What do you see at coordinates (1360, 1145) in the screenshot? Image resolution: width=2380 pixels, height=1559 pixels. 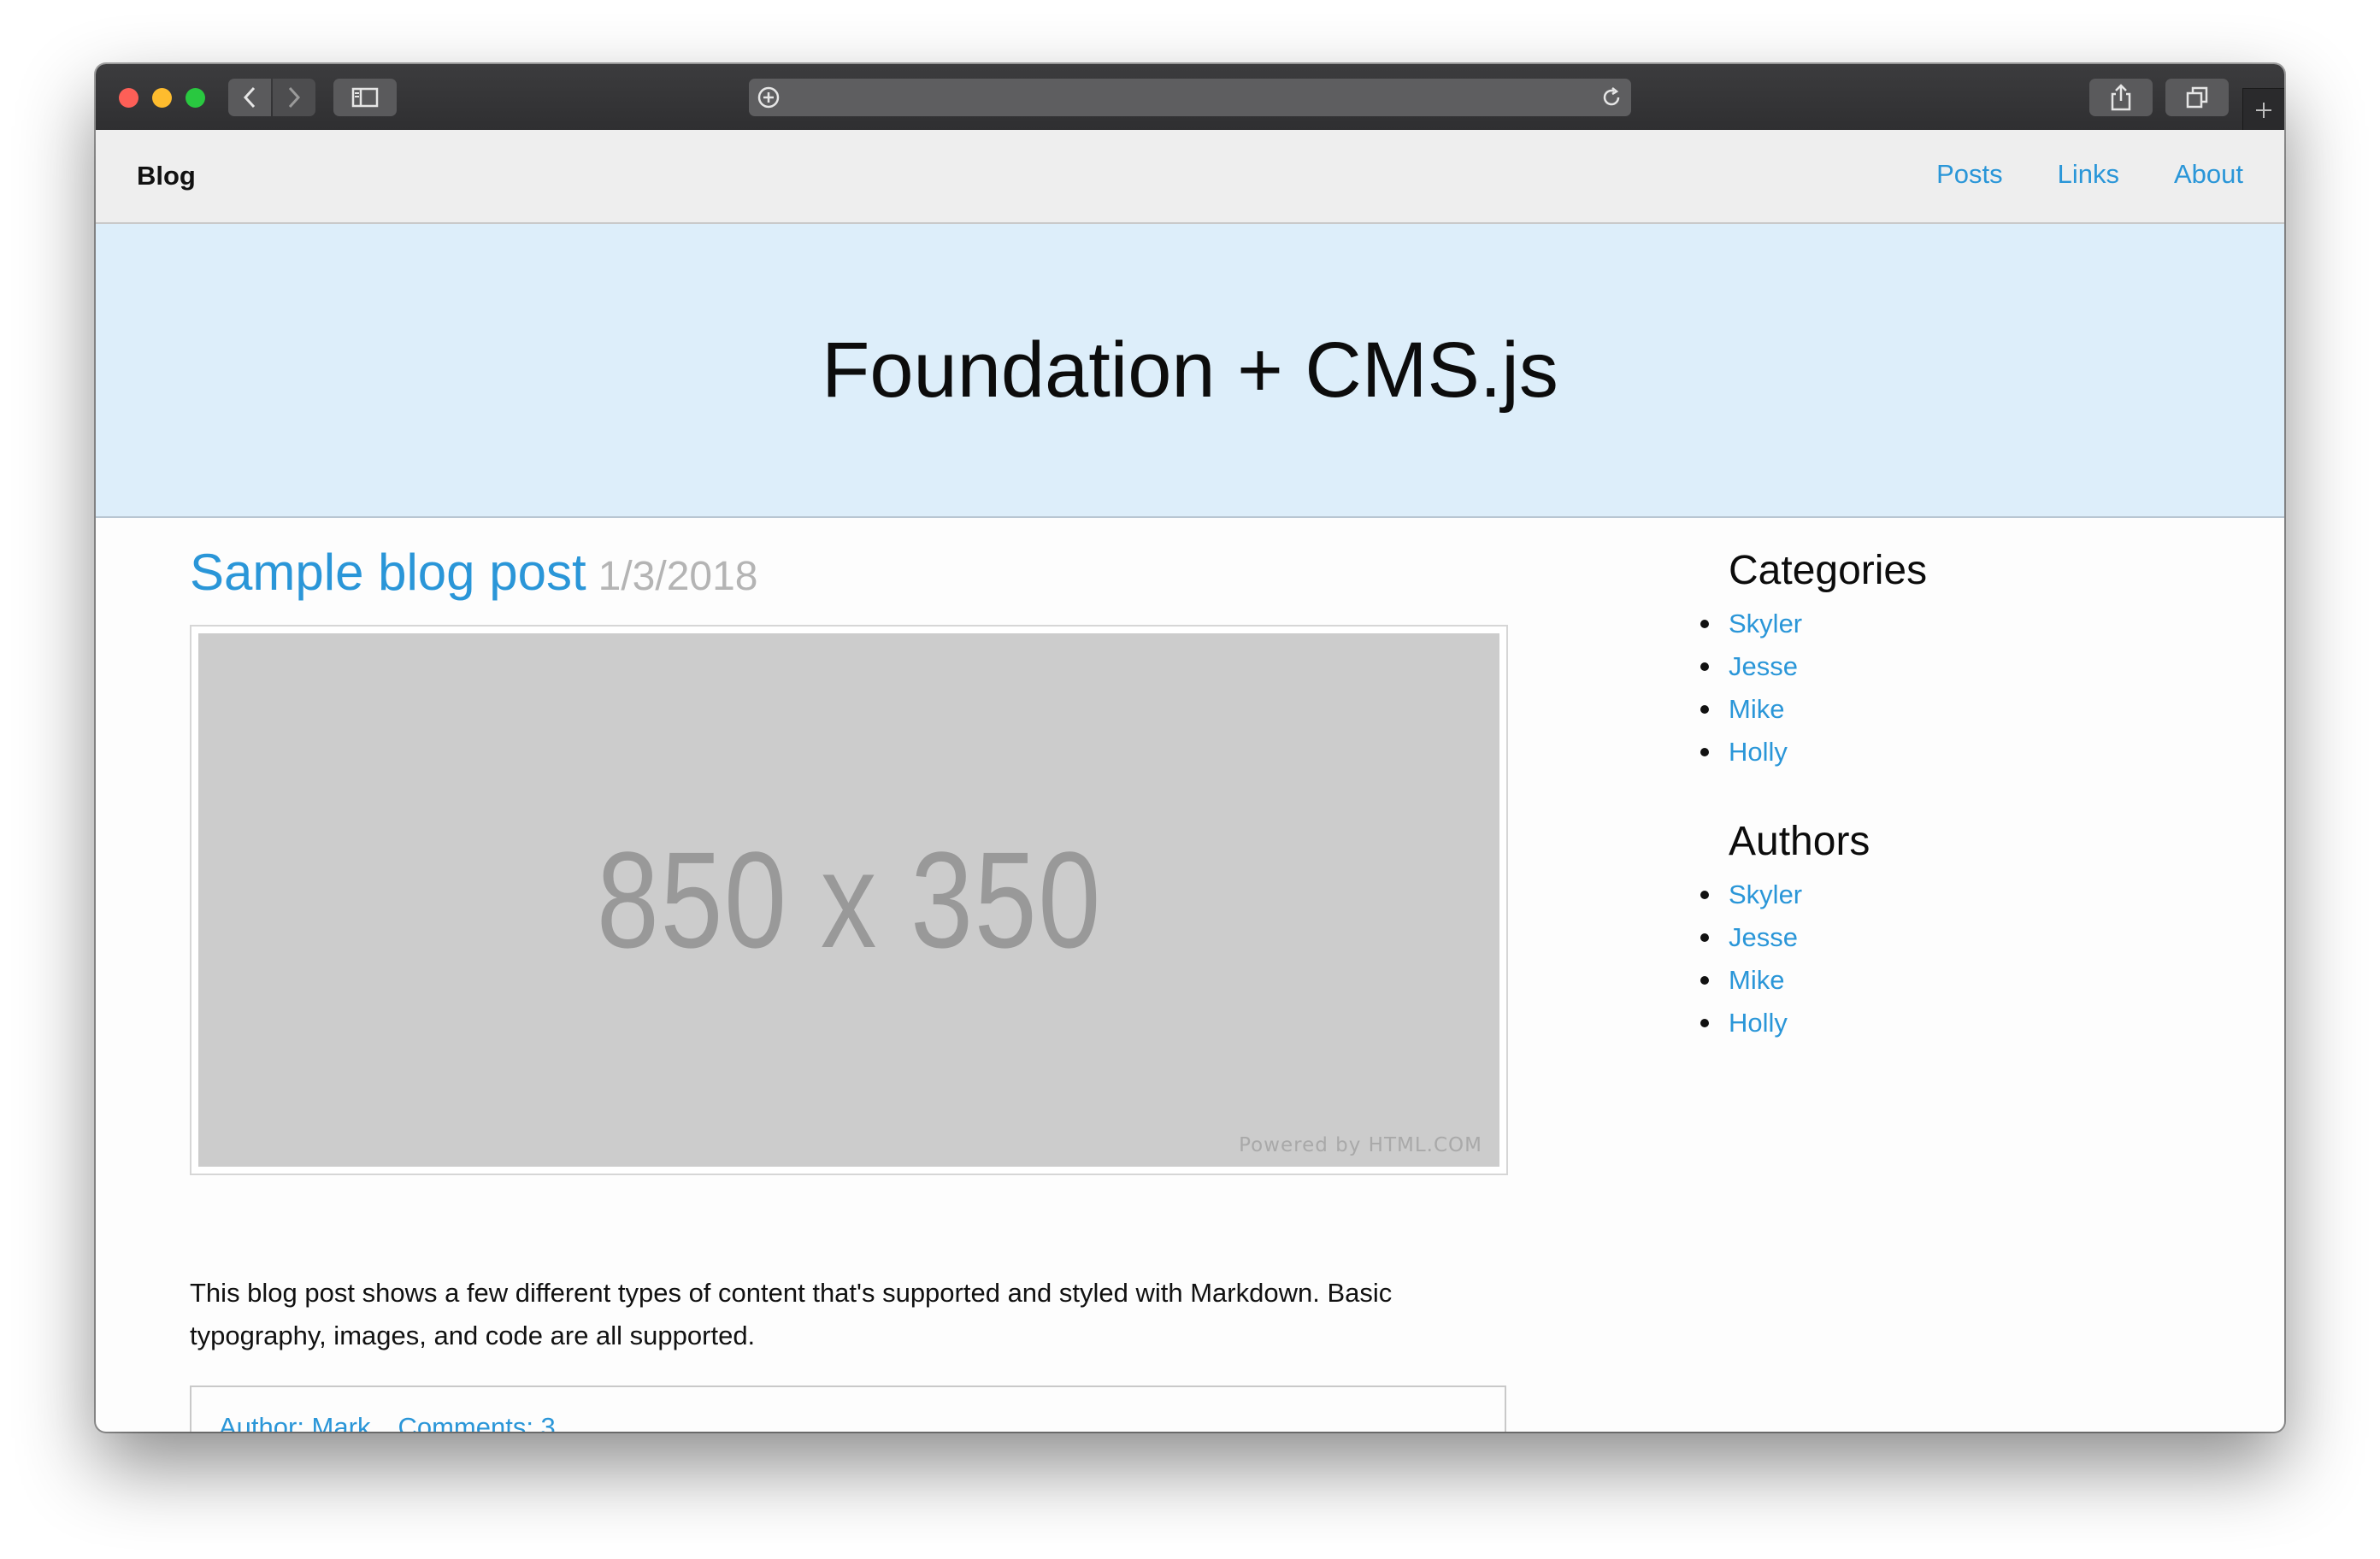 I see `image-credit: Powered by HTML.COM` at bounding box center [1360, 1145].